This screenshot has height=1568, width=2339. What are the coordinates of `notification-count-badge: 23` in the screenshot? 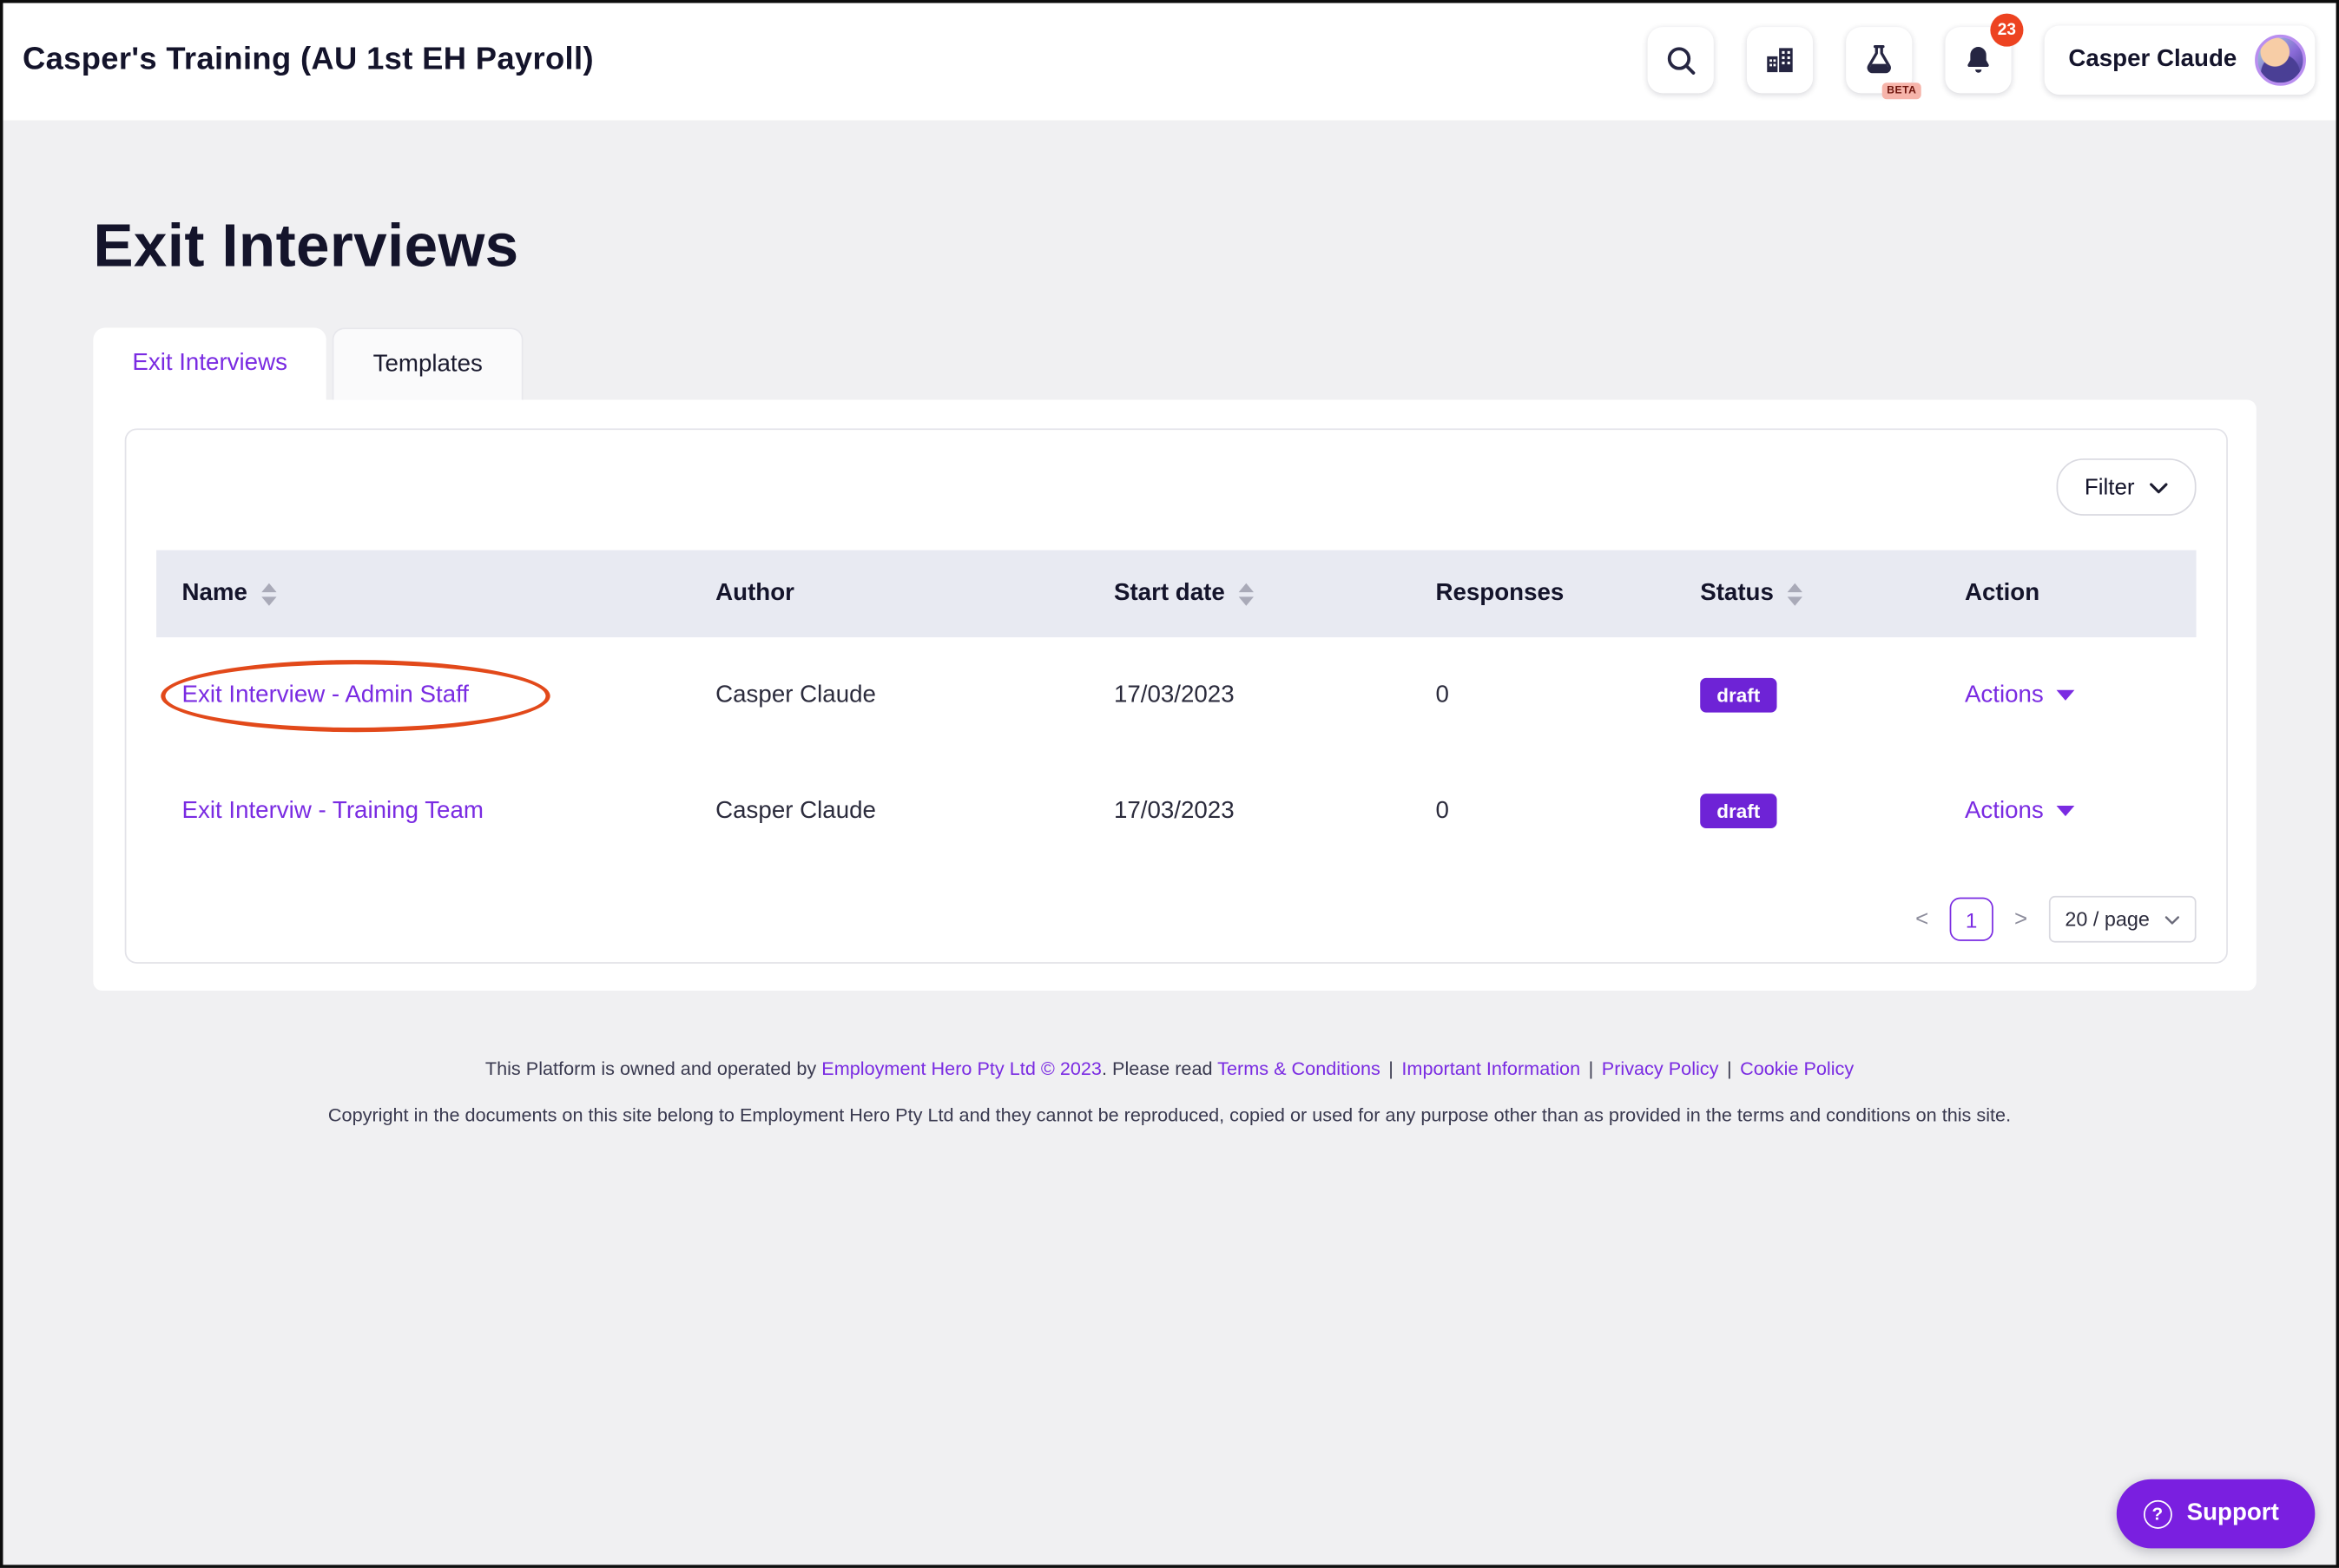 It's located at (2007, 30).